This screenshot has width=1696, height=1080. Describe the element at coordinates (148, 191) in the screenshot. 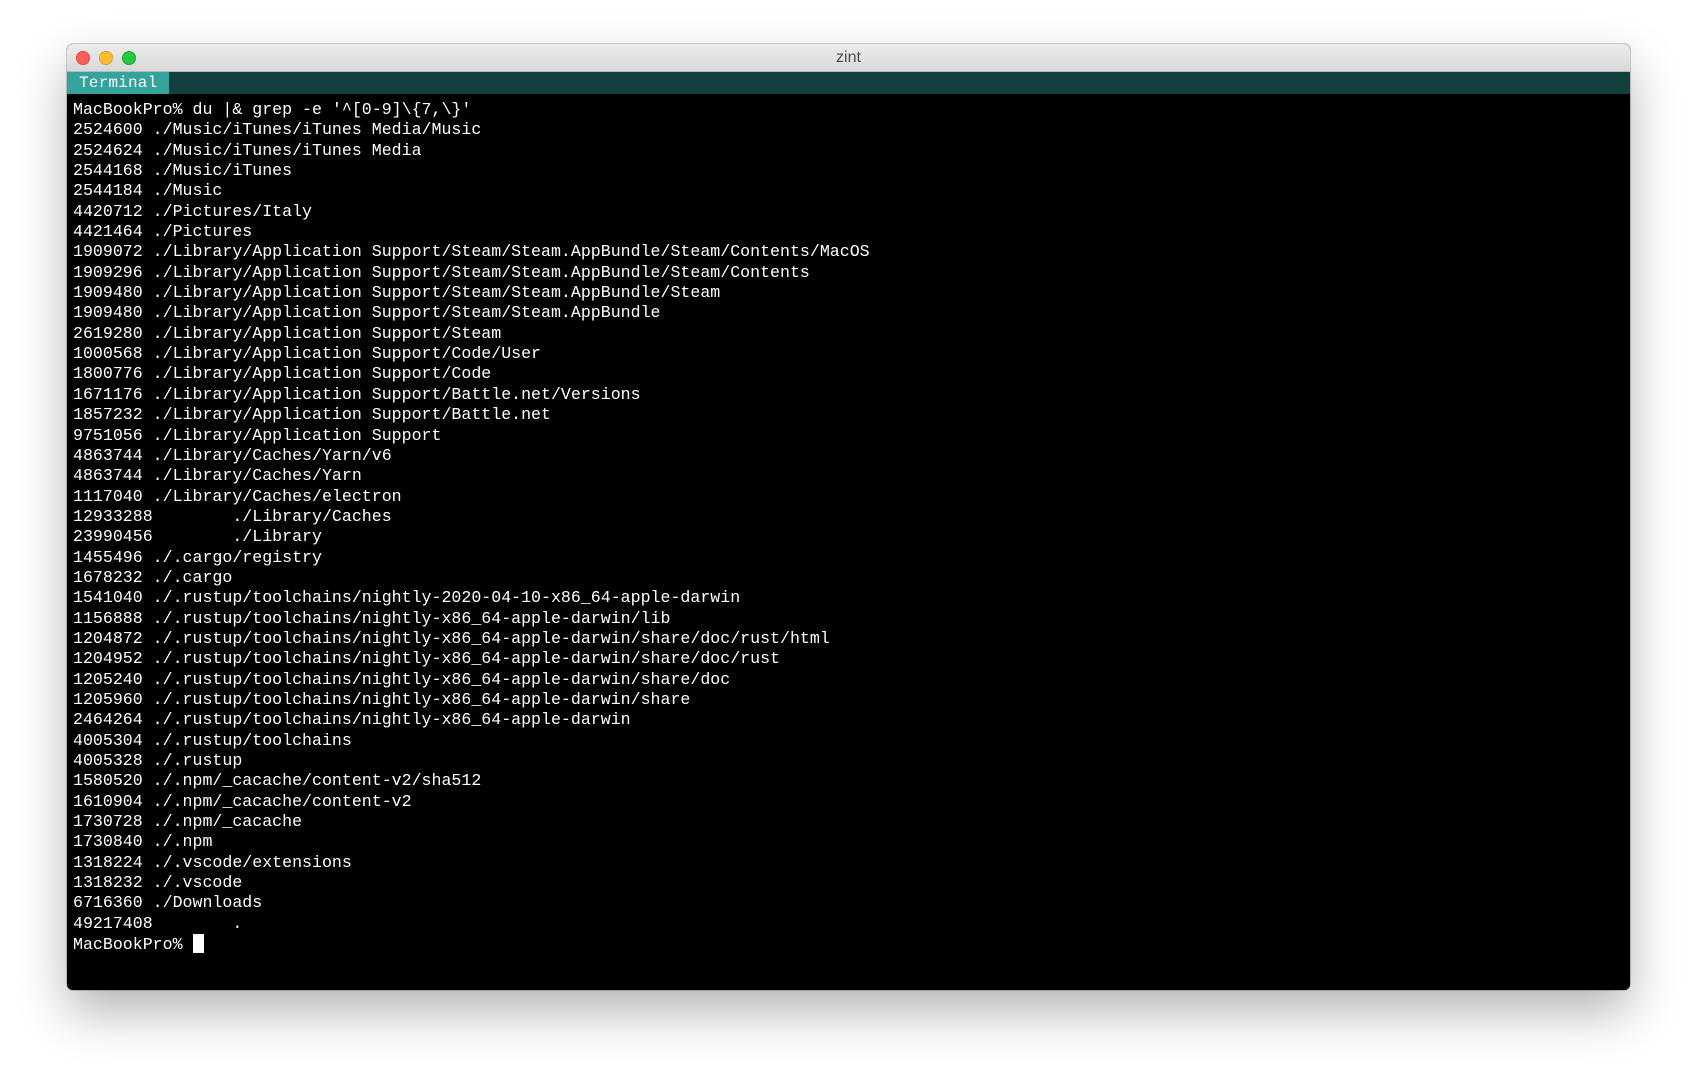

I see `output-line: 2544184 ./Music` at that location.